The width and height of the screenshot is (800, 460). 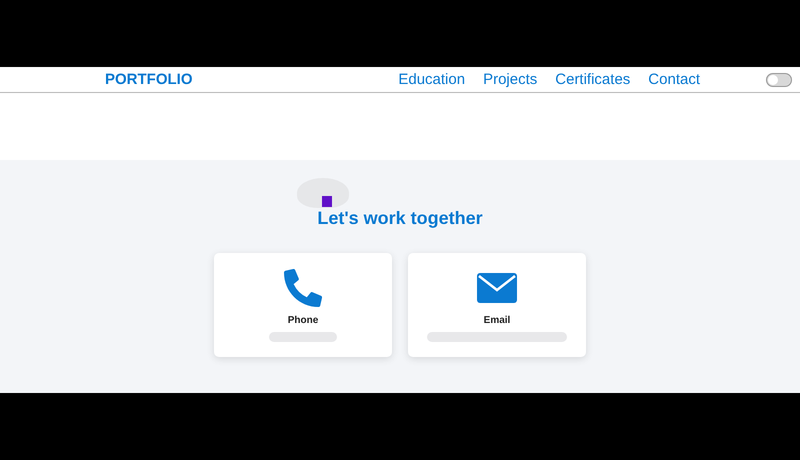 What do you see at coordinates (592, 79) in the screenshot?
I see `nav-link: Certificates` at bounding box center [592, 79].